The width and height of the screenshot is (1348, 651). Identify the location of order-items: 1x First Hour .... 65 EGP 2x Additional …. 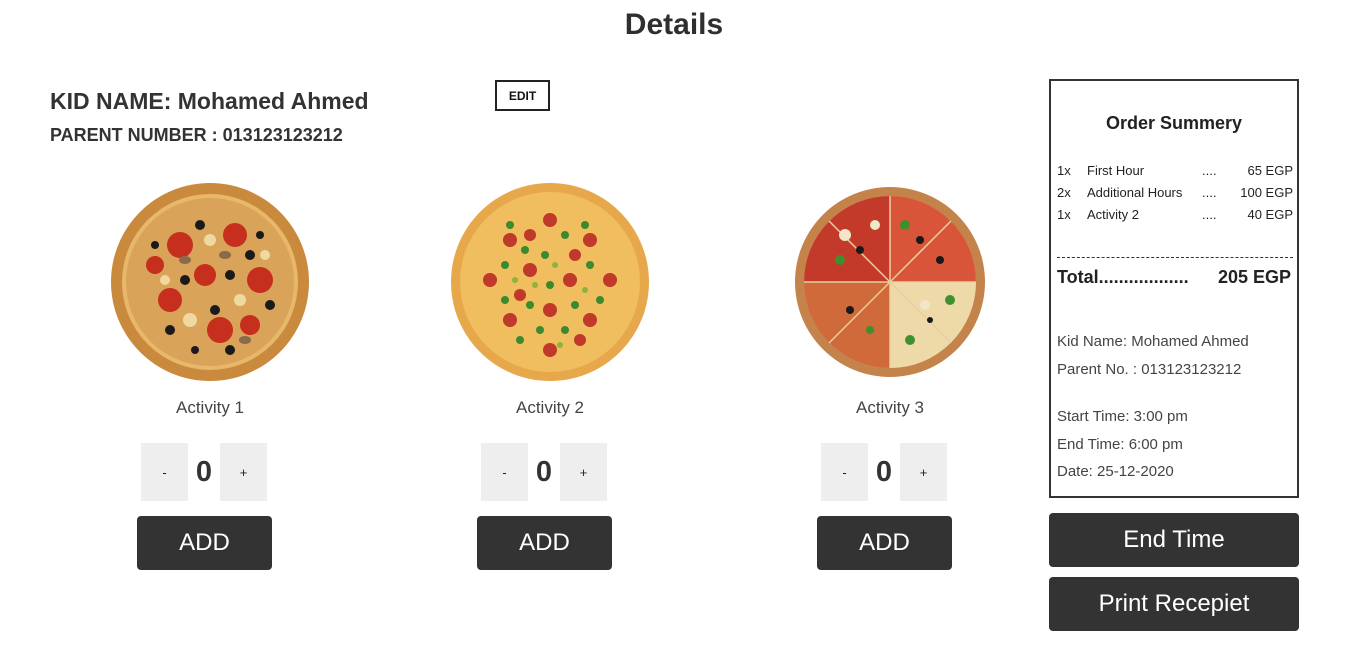
(1175, 196).